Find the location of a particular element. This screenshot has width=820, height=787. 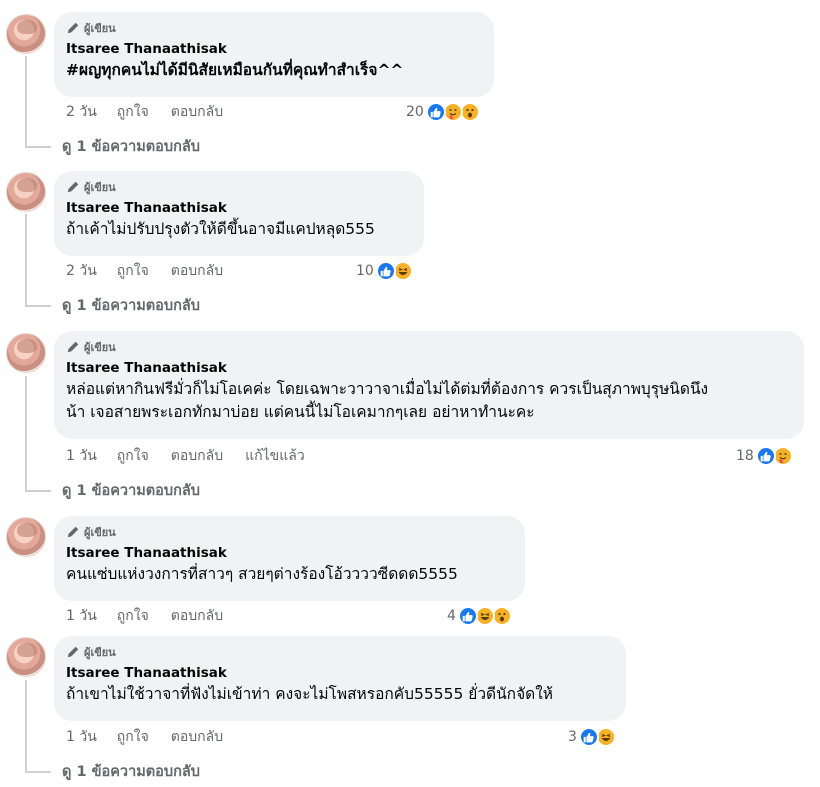

reaction-summary: 3 is located at coordinates (592, 737).